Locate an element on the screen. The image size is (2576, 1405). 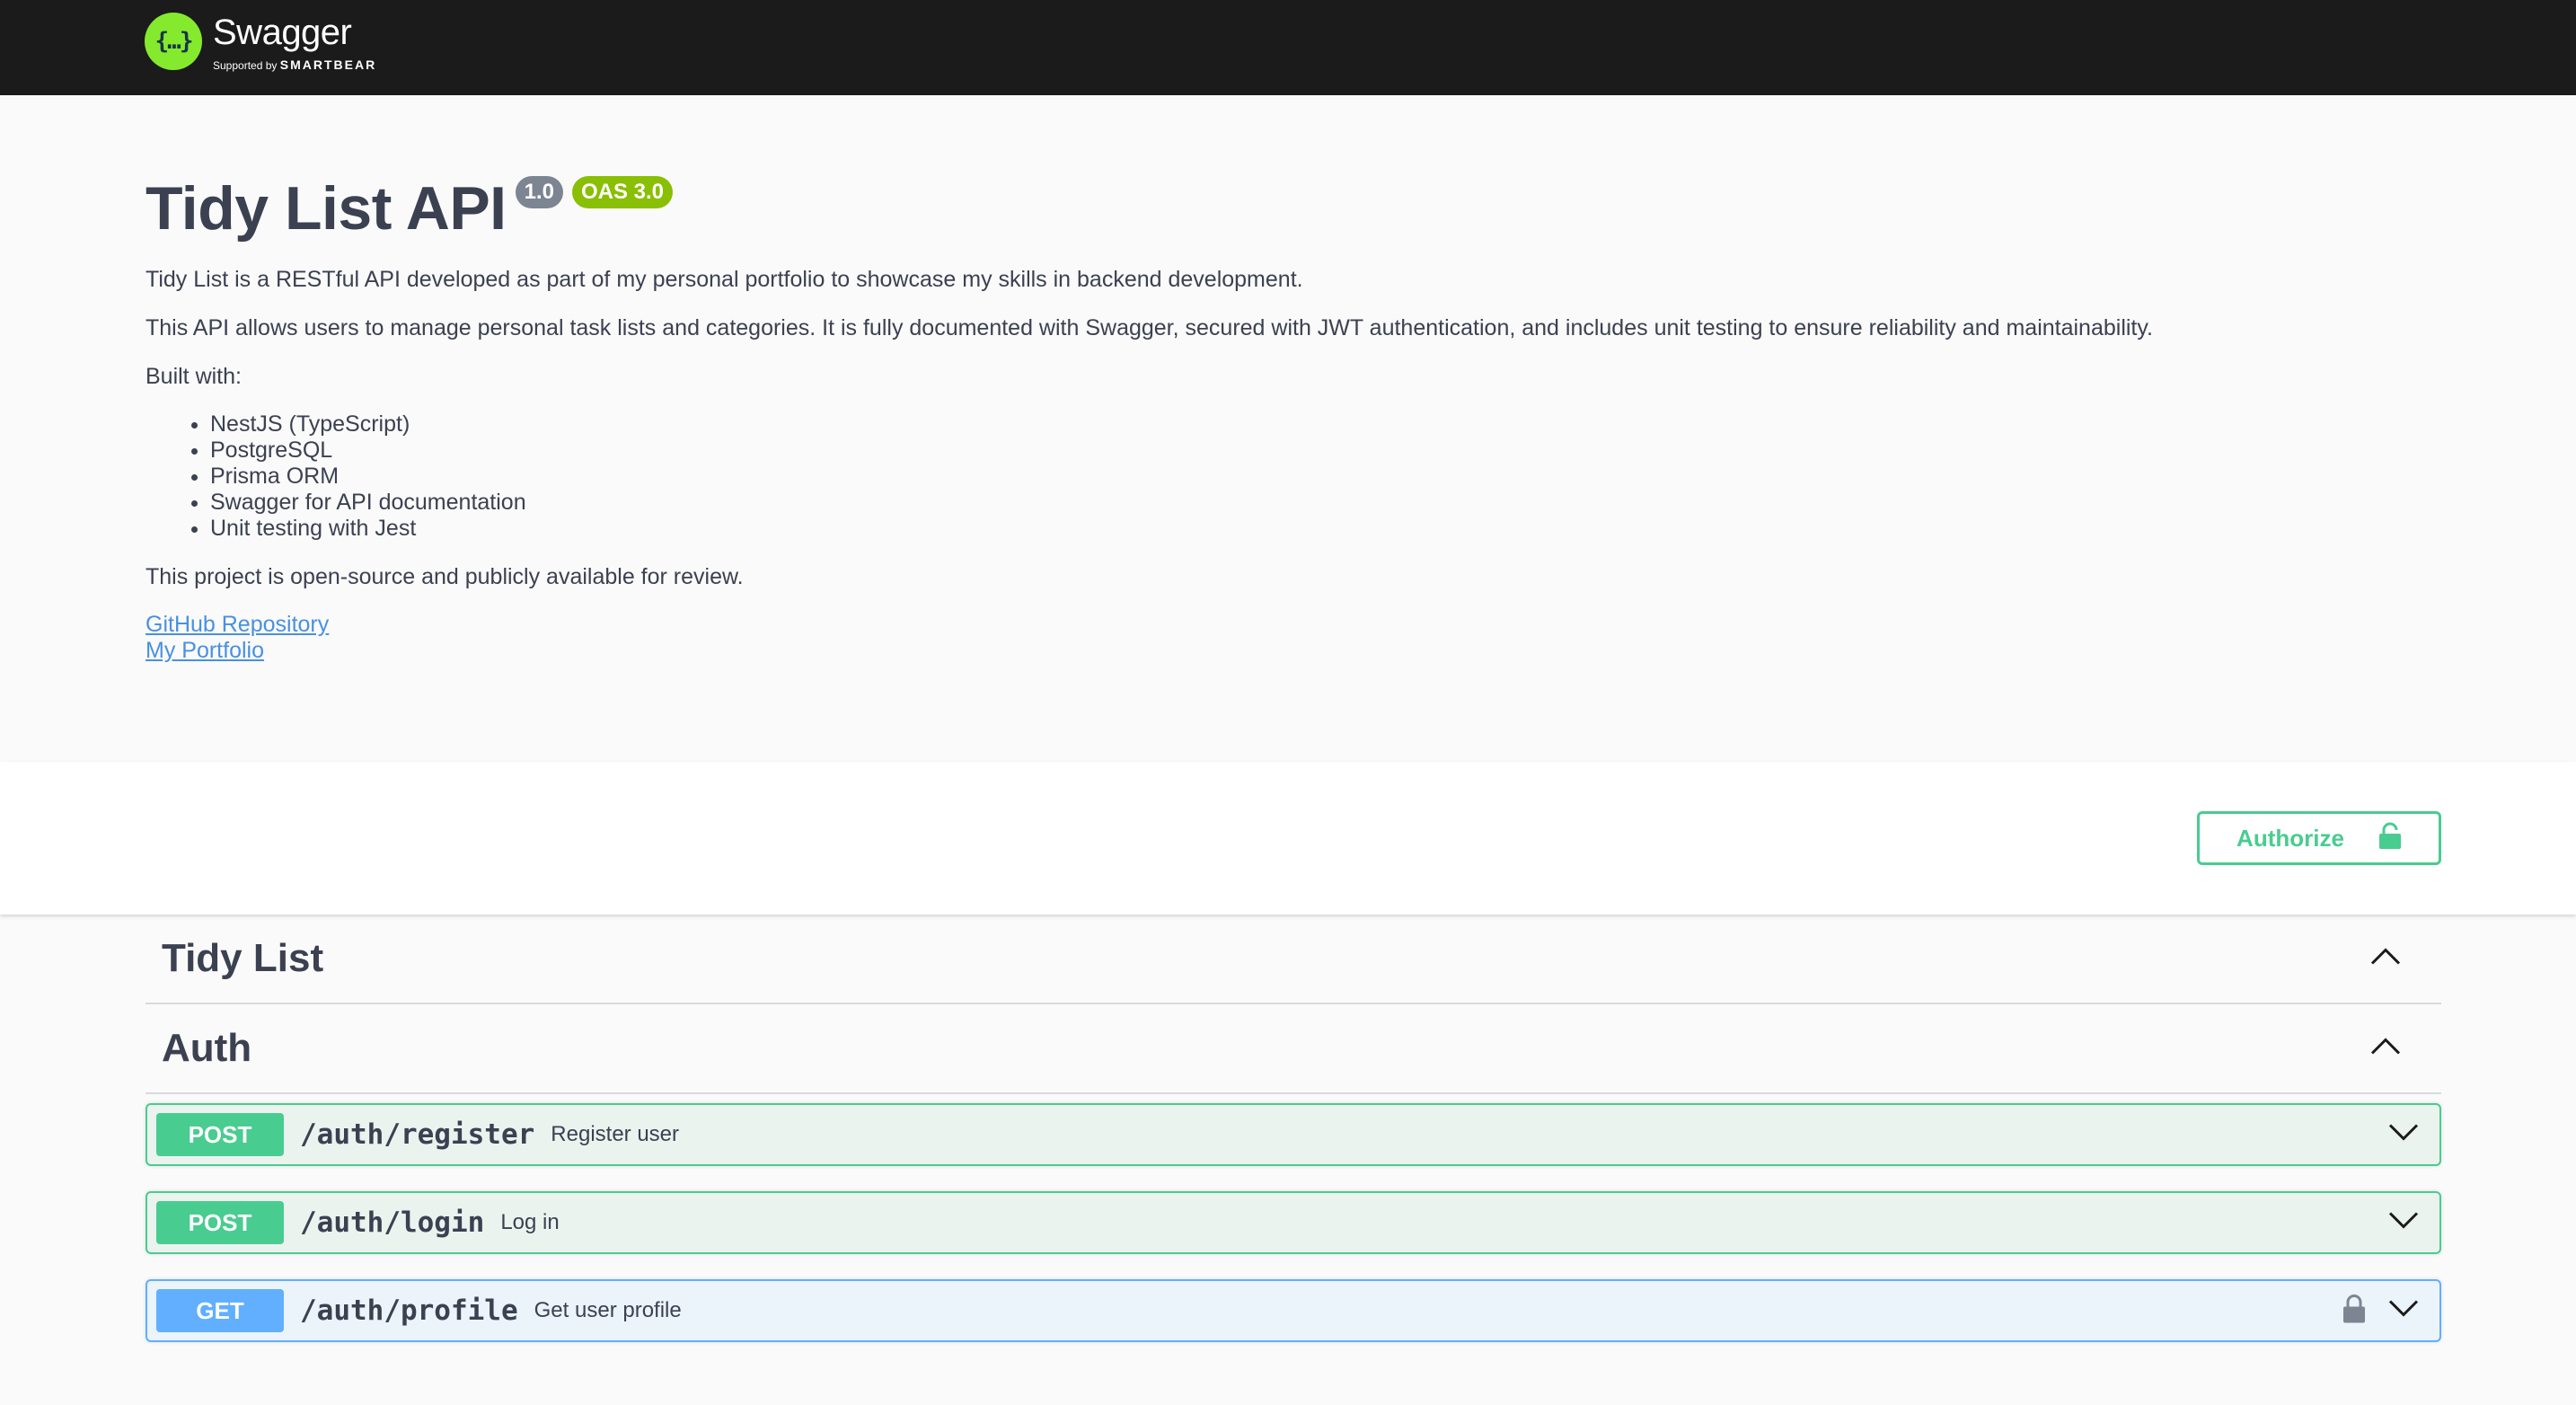
method-badge: GET is located at coordinates (220, 1310).